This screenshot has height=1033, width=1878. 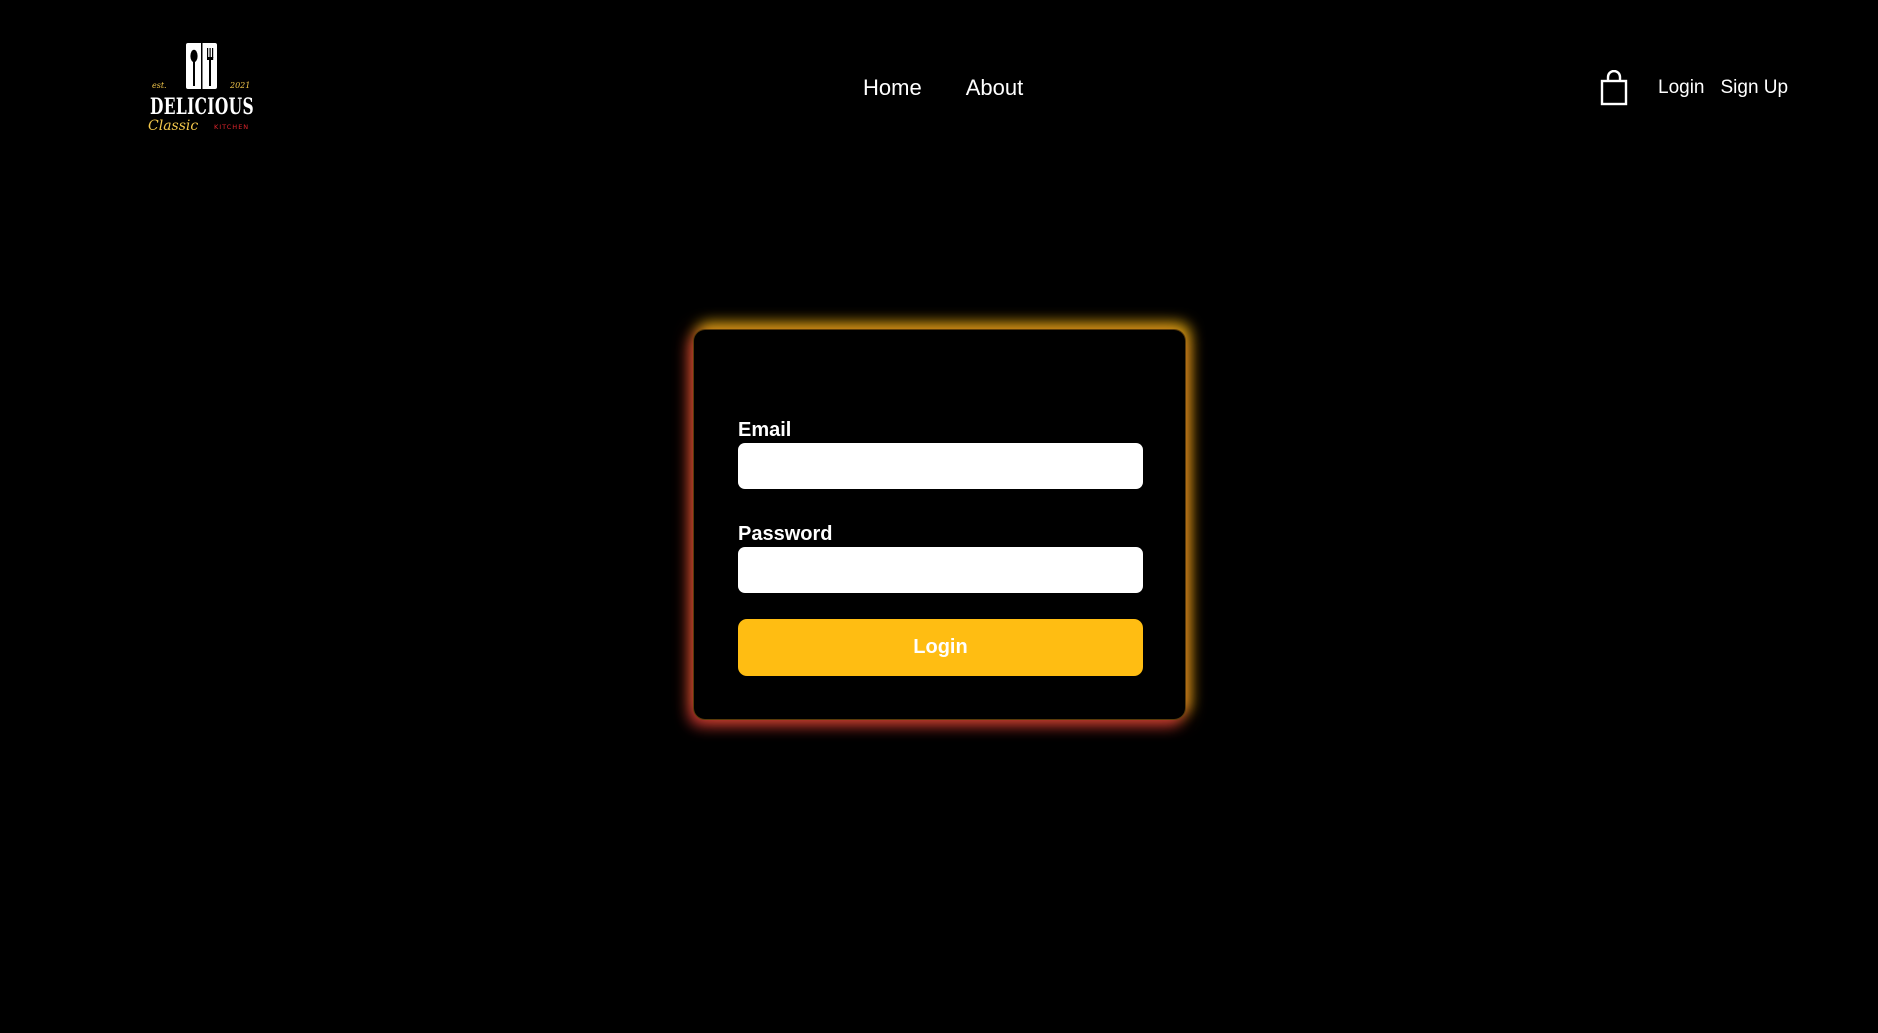 I want to click on nav-home-link: Home, so click(x=892, y=88).